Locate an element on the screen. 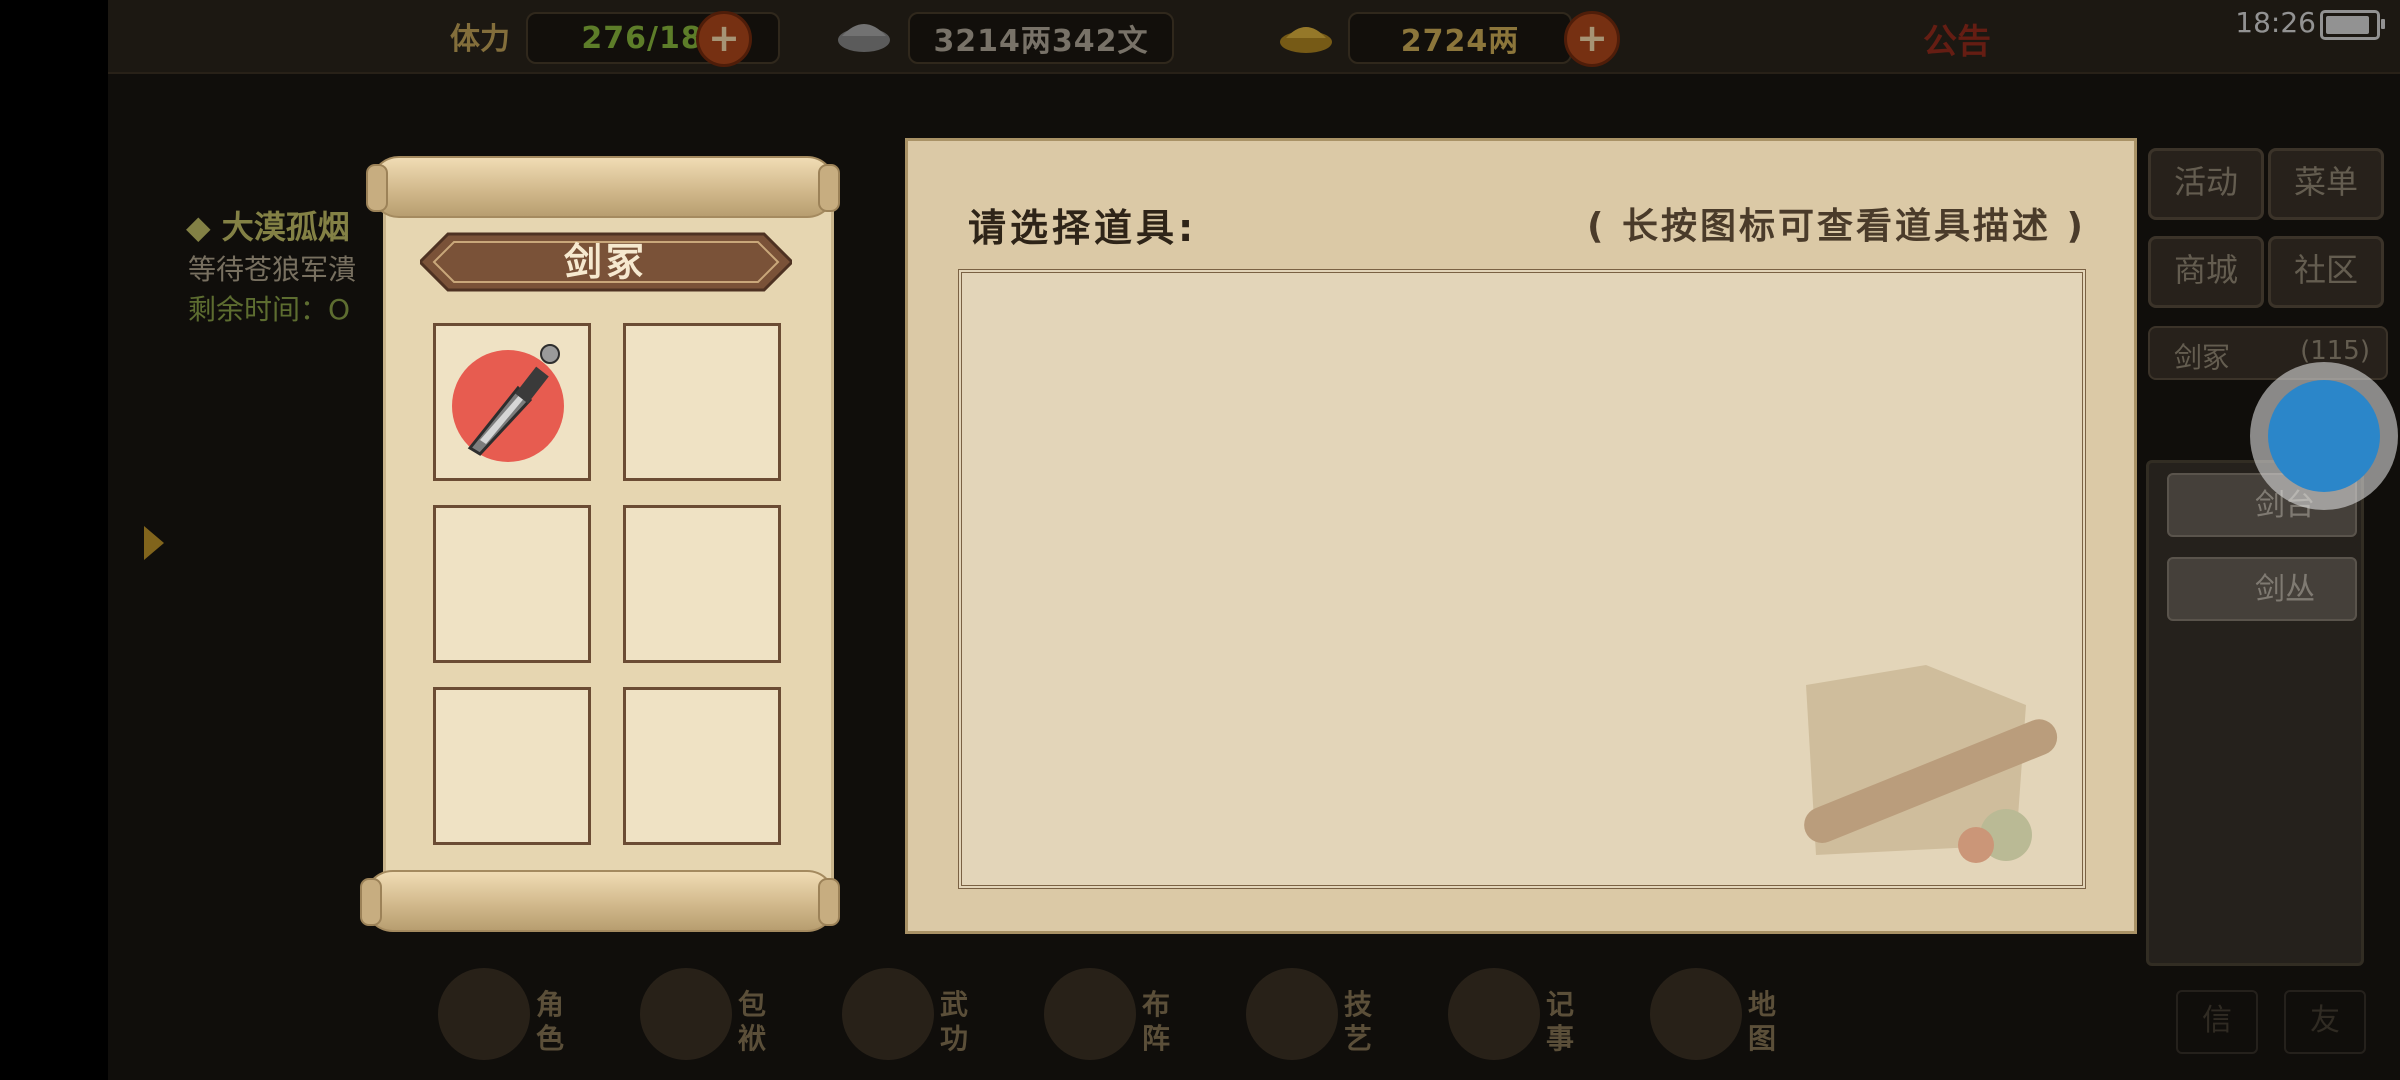 Image resolution: width=2400 pixels, height=1080 pixels. quest-title: ◆ 大漠孤烟 is located at coordinates (268, 225).